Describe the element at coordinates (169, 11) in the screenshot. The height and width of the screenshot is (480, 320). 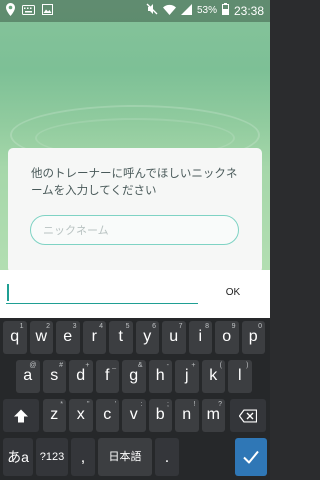
I see `wifi-icon` at that location.